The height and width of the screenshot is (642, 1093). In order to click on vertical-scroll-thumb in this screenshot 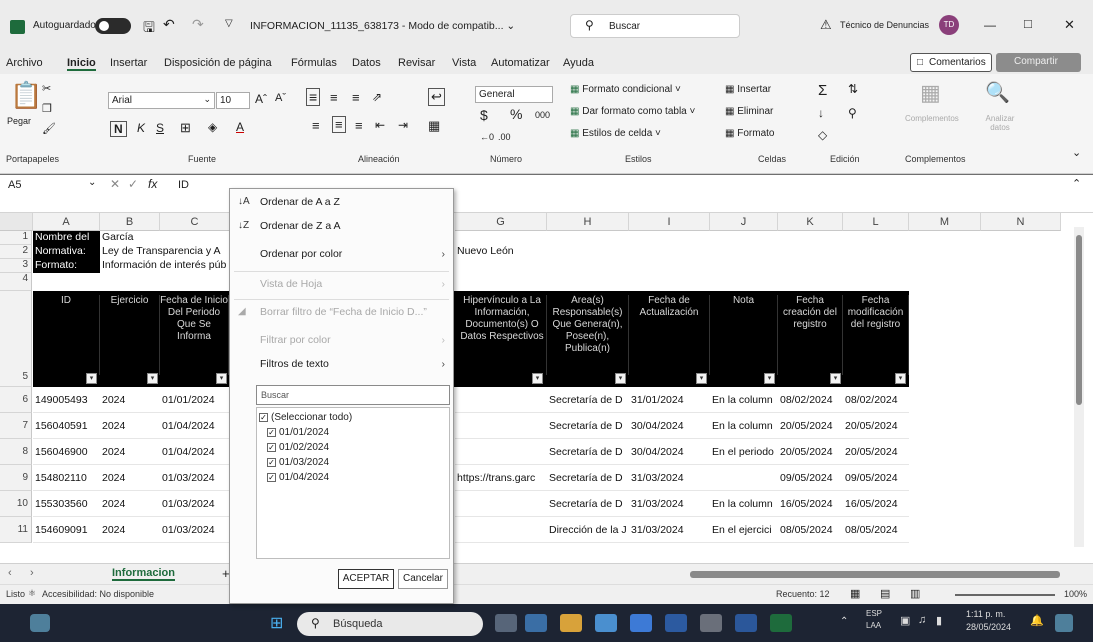, I will do `click(1079, 320)`.